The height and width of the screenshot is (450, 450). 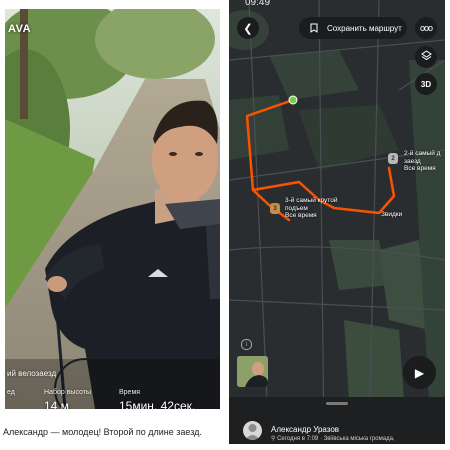 What do you see at coordinates (391, 215) in the screenshot?
I see `segment-label-zvidky: Звидки` at bounding box center [391, 215].